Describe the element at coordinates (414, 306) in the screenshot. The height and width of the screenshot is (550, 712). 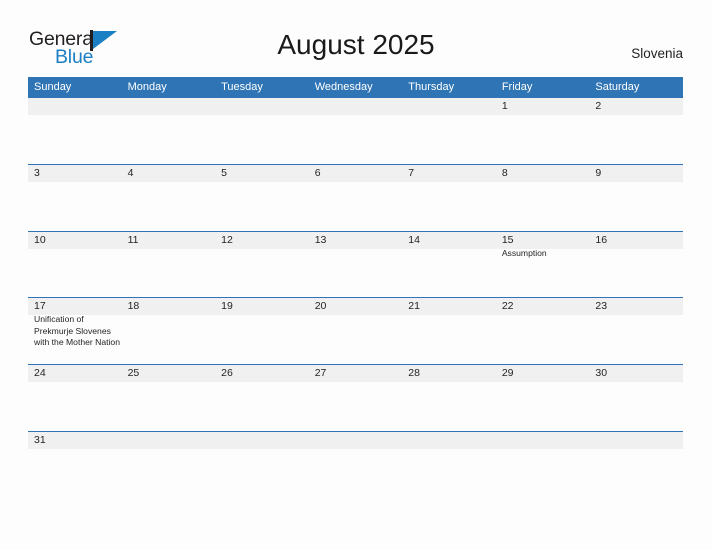
I see `day-number: 21` at that location.